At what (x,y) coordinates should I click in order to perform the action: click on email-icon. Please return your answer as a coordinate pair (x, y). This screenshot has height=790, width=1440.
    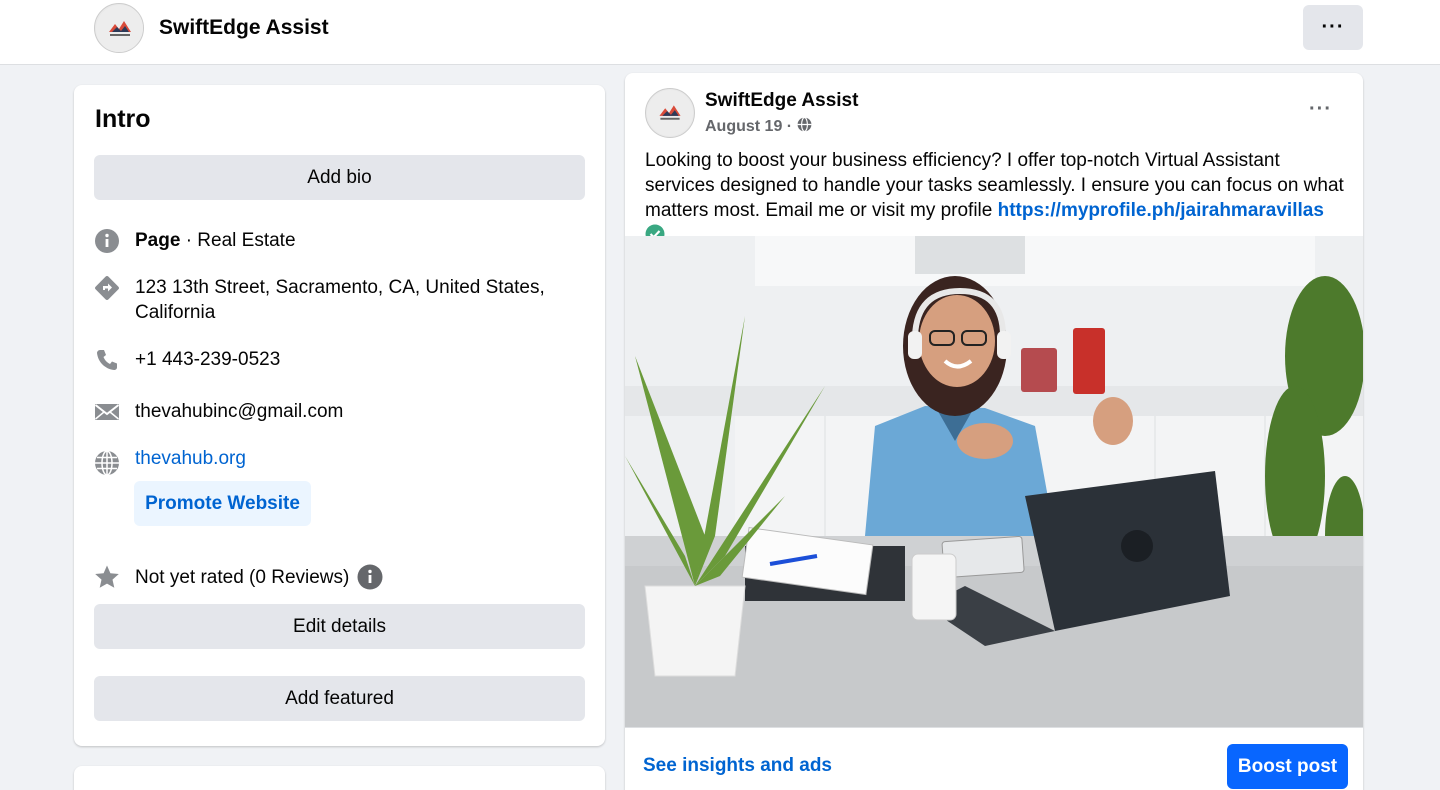
    Looking at the image, I should click on (107, 412).